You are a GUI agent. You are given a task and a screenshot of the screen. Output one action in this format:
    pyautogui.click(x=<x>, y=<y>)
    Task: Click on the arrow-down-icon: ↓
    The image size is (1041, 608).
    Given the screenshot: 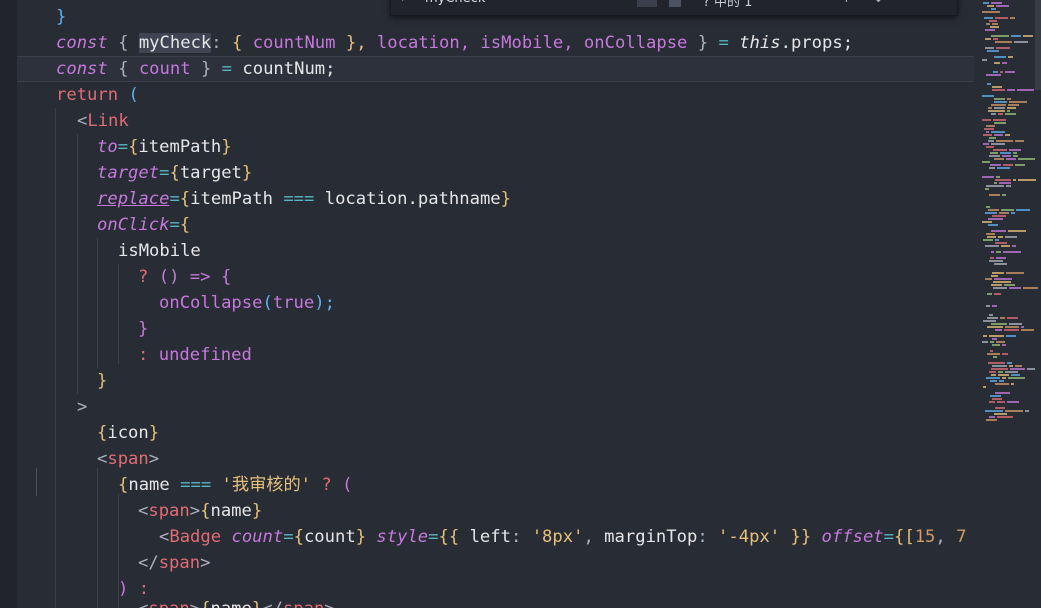 What is the action you would take?
    pyautogui.click(x=878, y=3)
    